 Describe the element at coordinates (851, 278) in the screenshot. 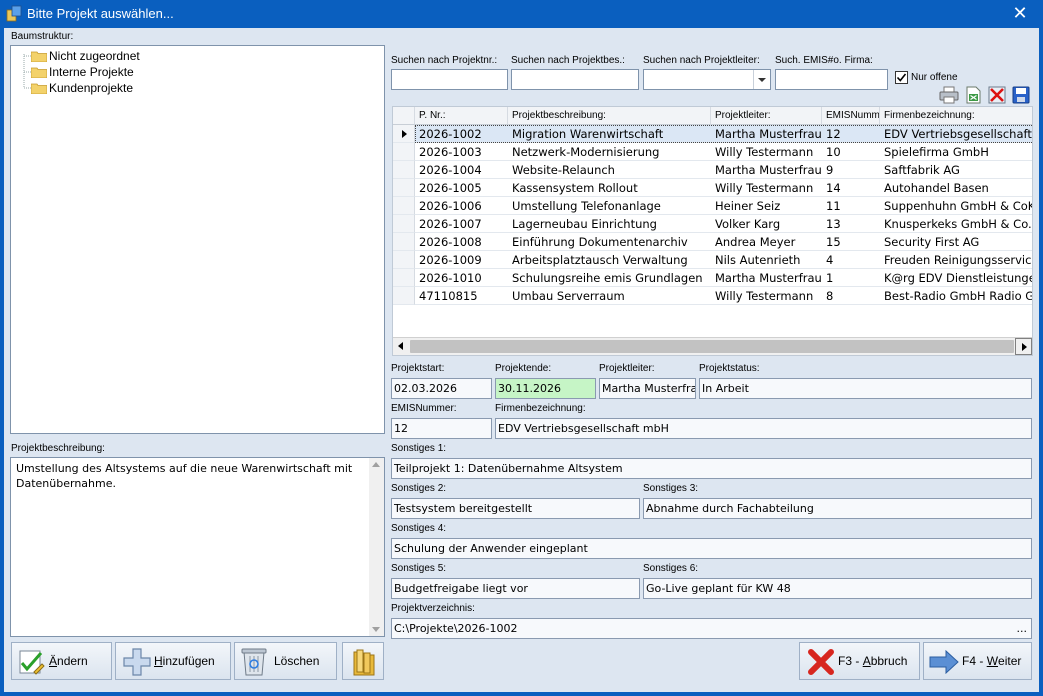

I see `cell-emis: 1` at that location.